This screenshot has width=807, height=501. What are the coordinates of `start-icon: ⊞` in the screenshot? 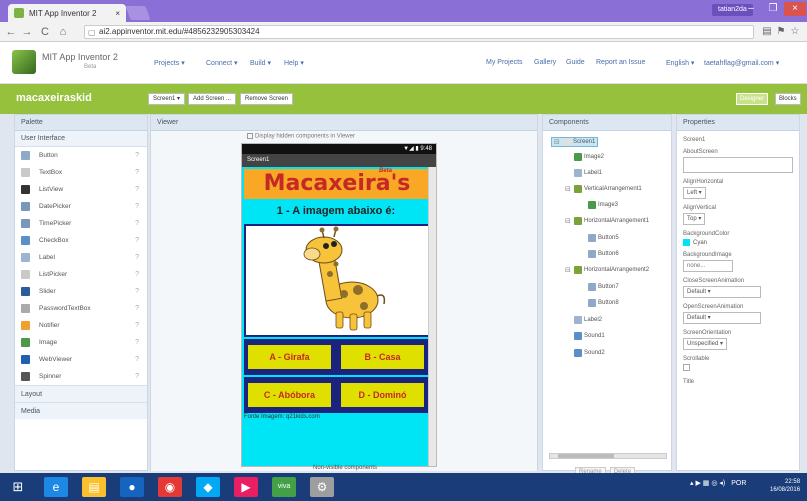 It's located at (18, 487).